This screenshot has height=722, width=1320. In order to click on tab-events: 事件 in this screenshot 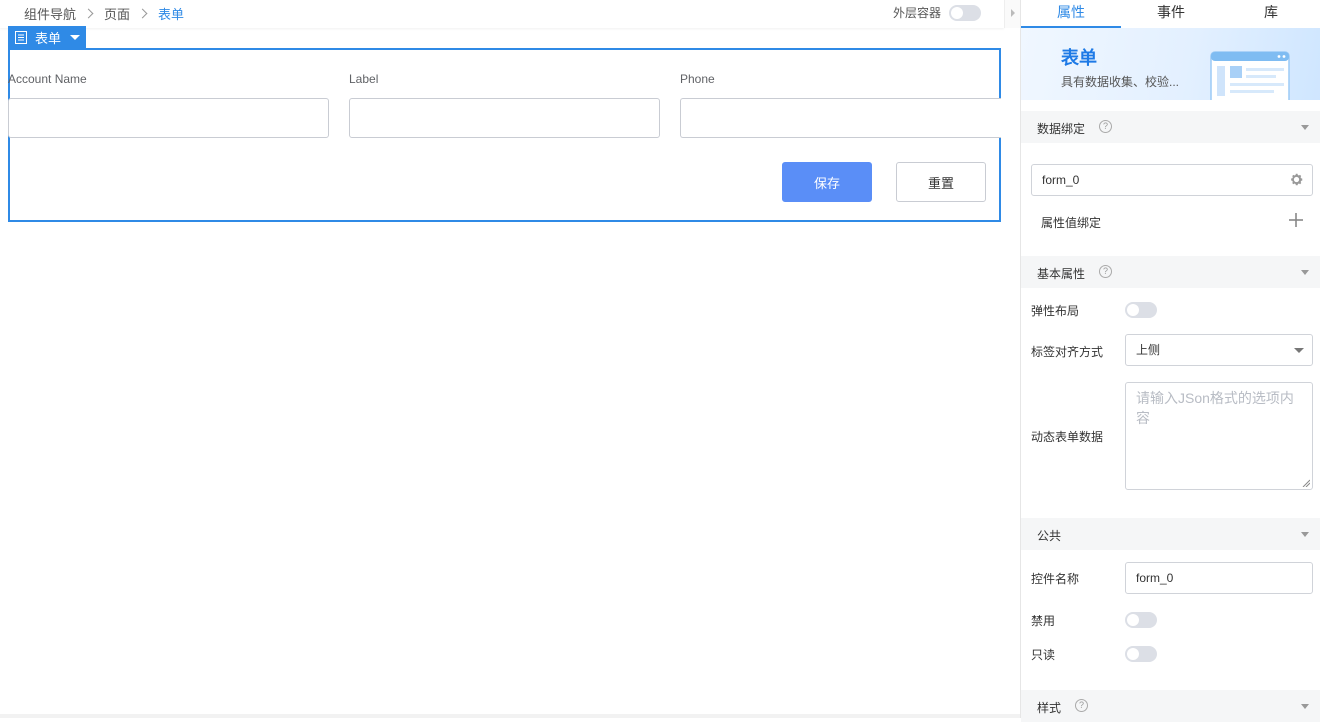, I will do `click(1171, 14)`.